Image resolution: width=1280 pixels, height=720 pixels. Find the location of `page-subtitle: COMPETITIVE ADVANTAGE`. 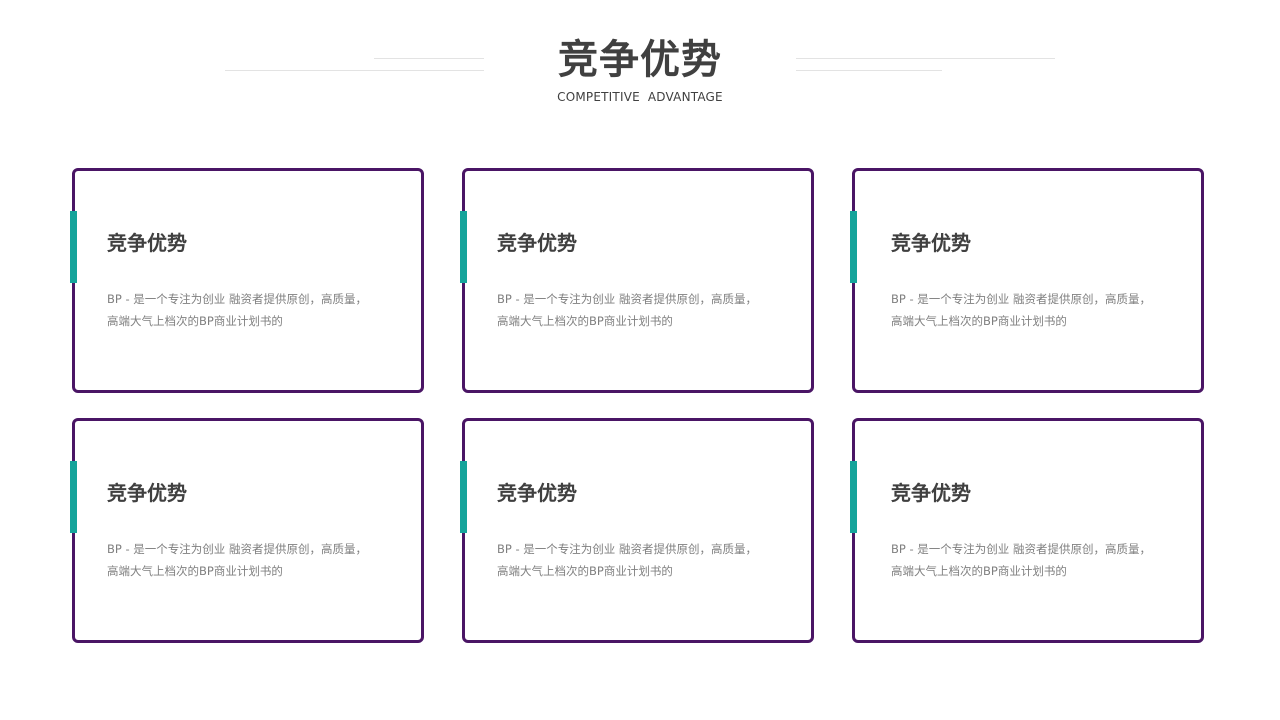

page-subtitle: COMPETITIVE ADVANTAGE is located at coordinates (640, 97).